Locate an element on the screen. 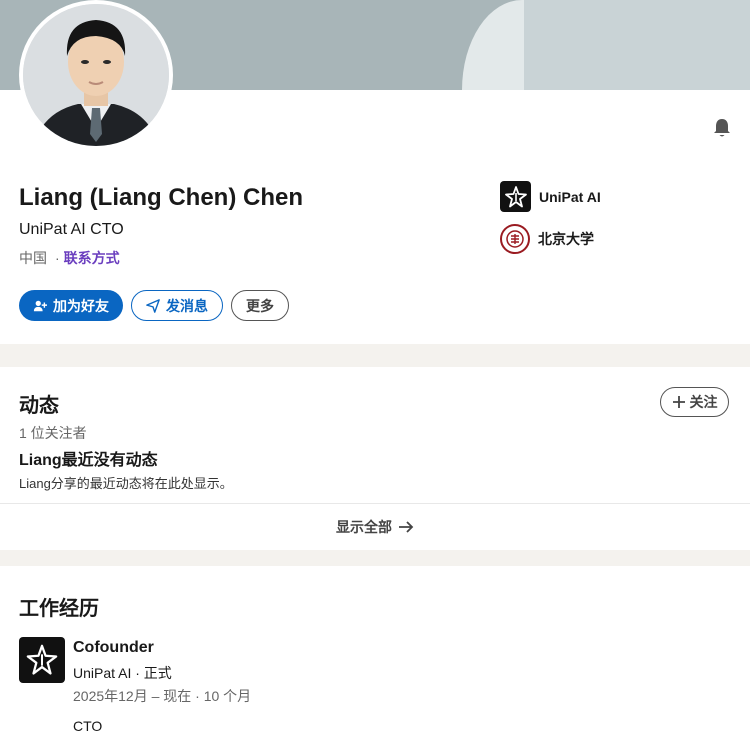 The image size is (750, 745). more-label: 更多 is located at coordinates (260, 305).